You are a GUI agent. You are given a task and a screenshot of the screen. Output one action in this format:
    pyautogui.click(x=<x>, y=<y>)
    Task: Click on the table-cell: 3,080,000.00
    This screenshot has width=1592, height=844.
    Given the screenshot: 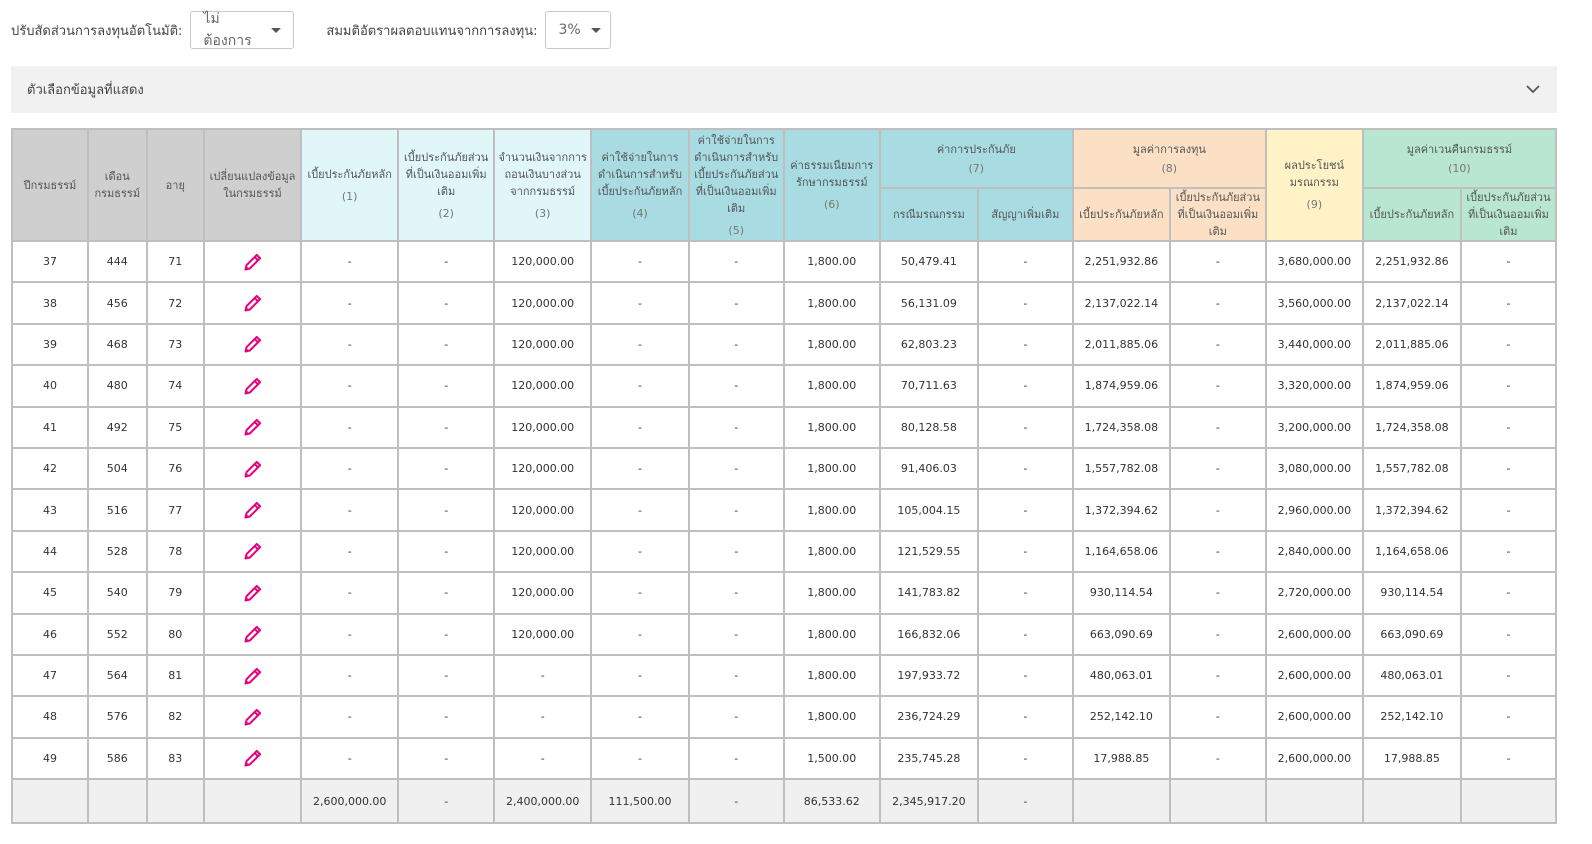 What is the action you would take?
    pyautogui.click(x=1314, y=468)
    